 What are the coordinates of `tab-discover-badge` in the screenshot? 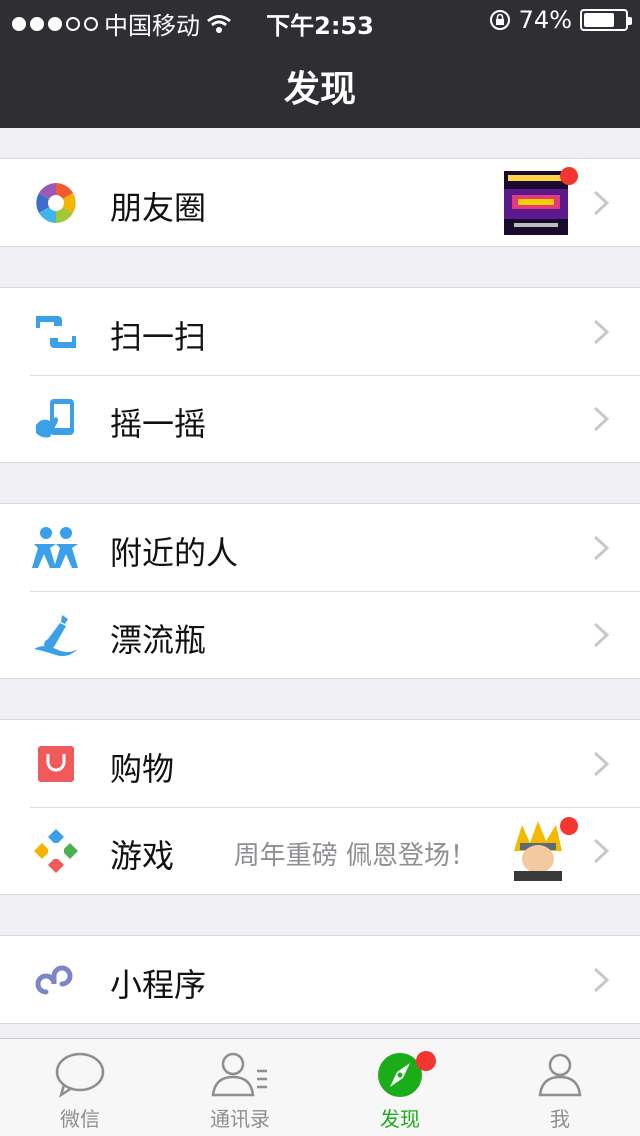 It's located at (426, 1061).